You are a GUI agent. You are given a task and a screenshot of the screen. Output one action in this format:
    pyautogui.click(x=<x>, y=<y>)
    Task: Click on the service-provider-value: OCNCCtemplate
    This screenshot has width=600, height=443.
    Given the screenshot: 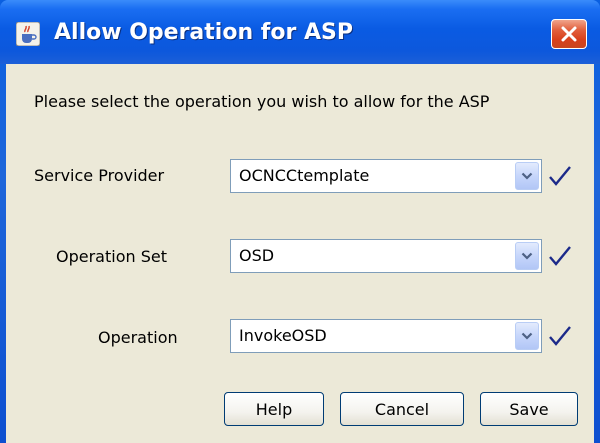 What is the action you would take?
    pyautogui.click(x=304, y=175)
    